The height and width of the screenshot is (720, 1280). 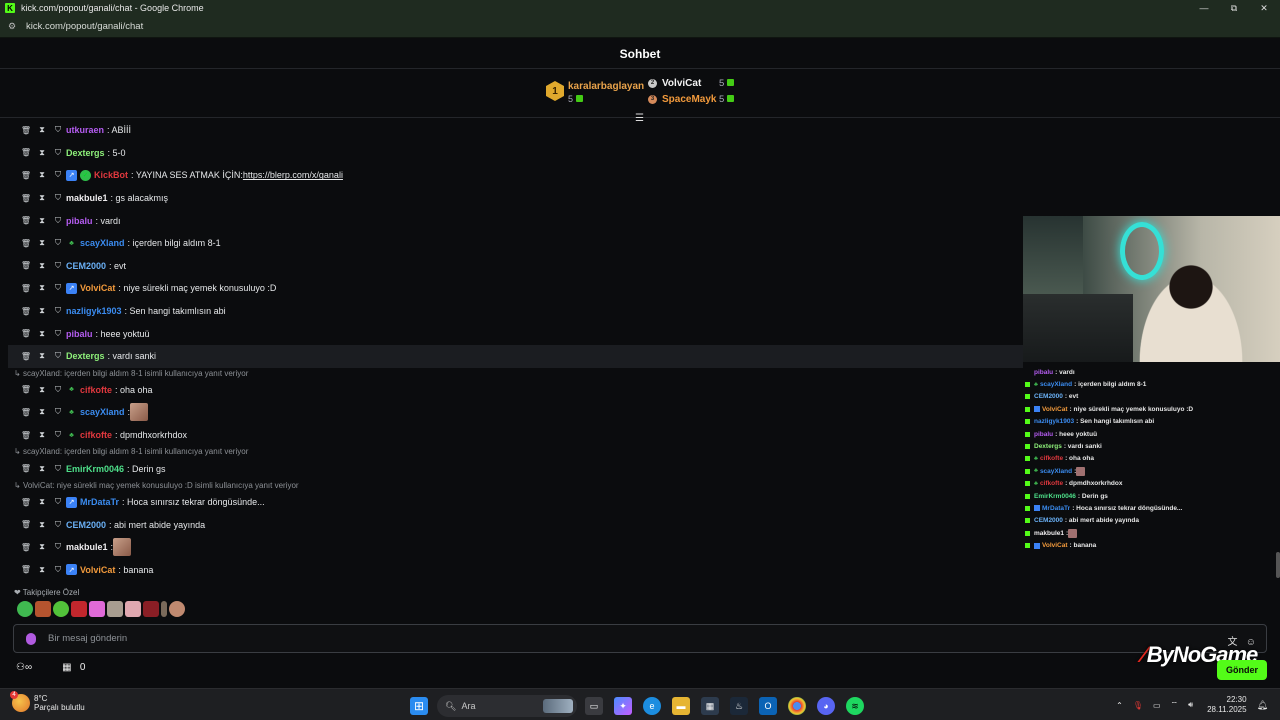 What do you see at coordinates (691, 83) in the screenshot?
I see `leaderboard-second: 2 VolviCat 5` at bounding box center [691, 83].